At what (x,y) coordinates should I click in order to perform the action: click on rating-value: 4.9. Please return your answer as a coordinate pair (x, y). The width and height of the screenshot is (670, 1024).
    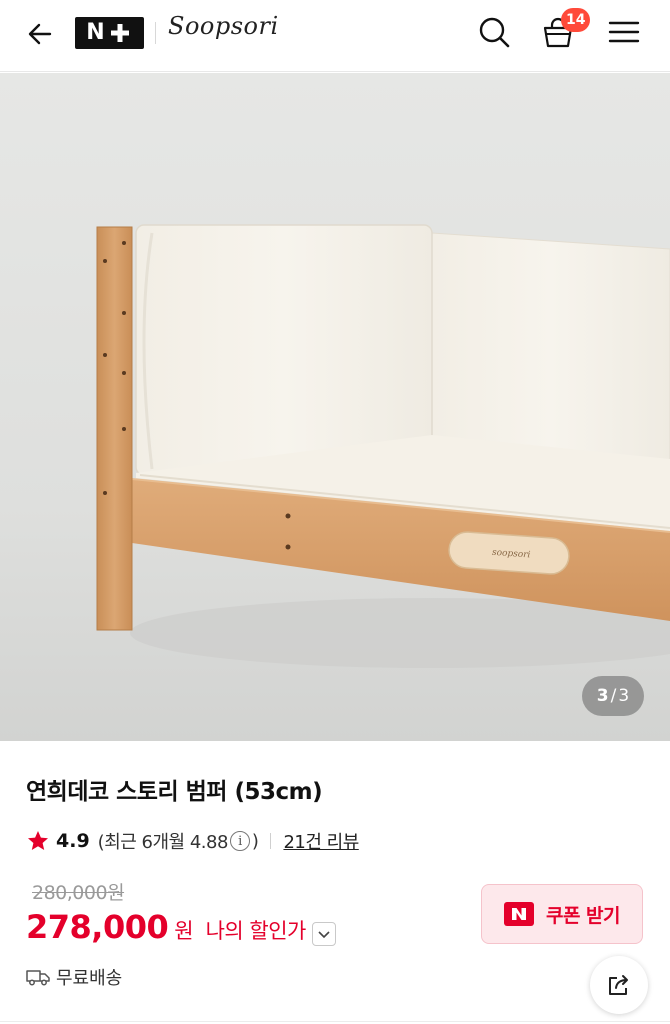
    Looking at the image, I should click on (73, 841).